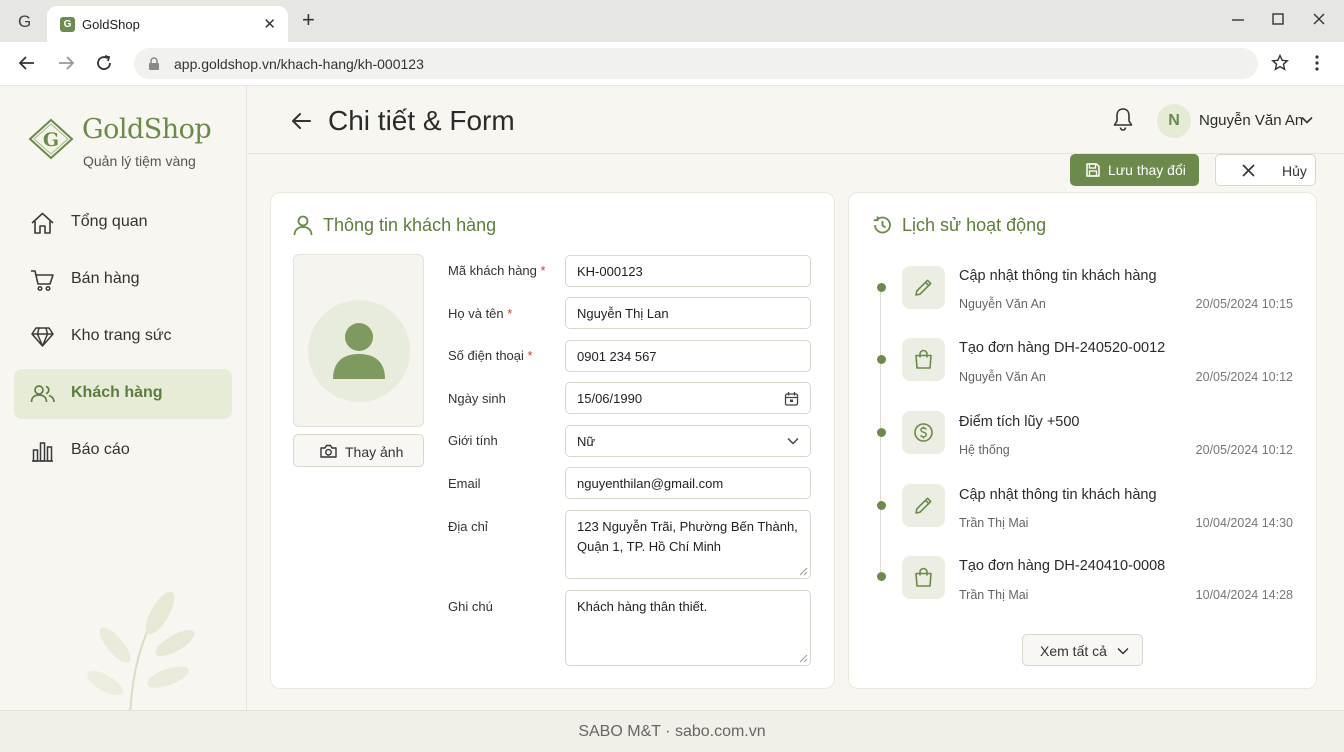 Image resolution: width=1344 pixels, height=752 pixels. Describe the element at coordinates (464, 483) in the screenshot. I see `email-label: Email` at that location.